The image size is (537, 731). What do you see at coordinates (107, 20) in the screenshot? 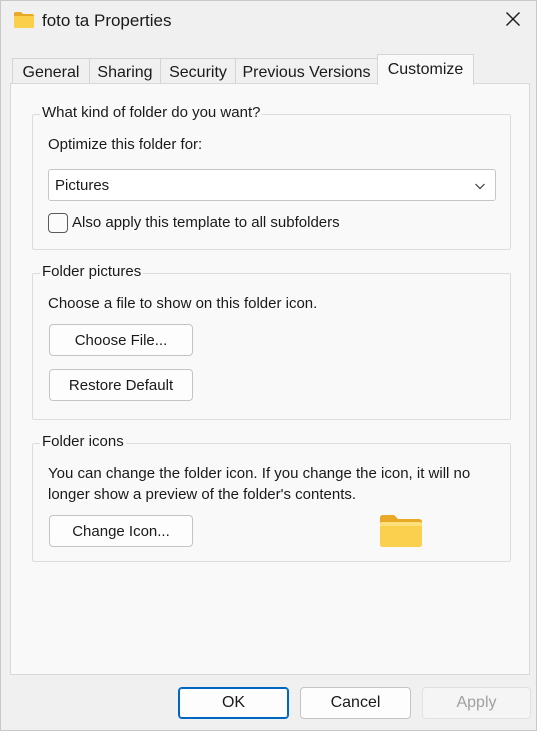
I see `window-title: foto ta Properties` at bounding box center [107, 20].